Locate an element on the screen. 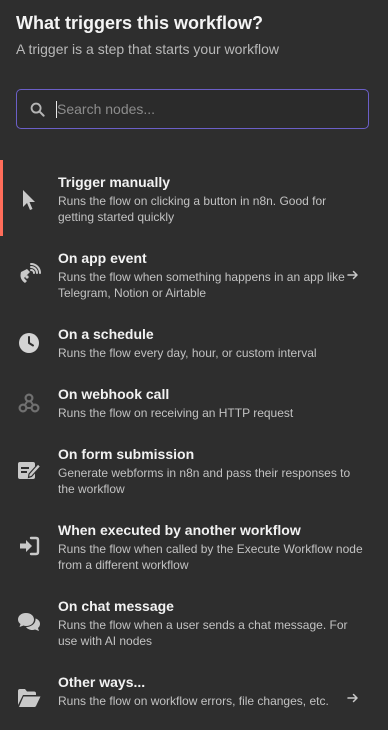  search-box is located at coordinates (192, 109).